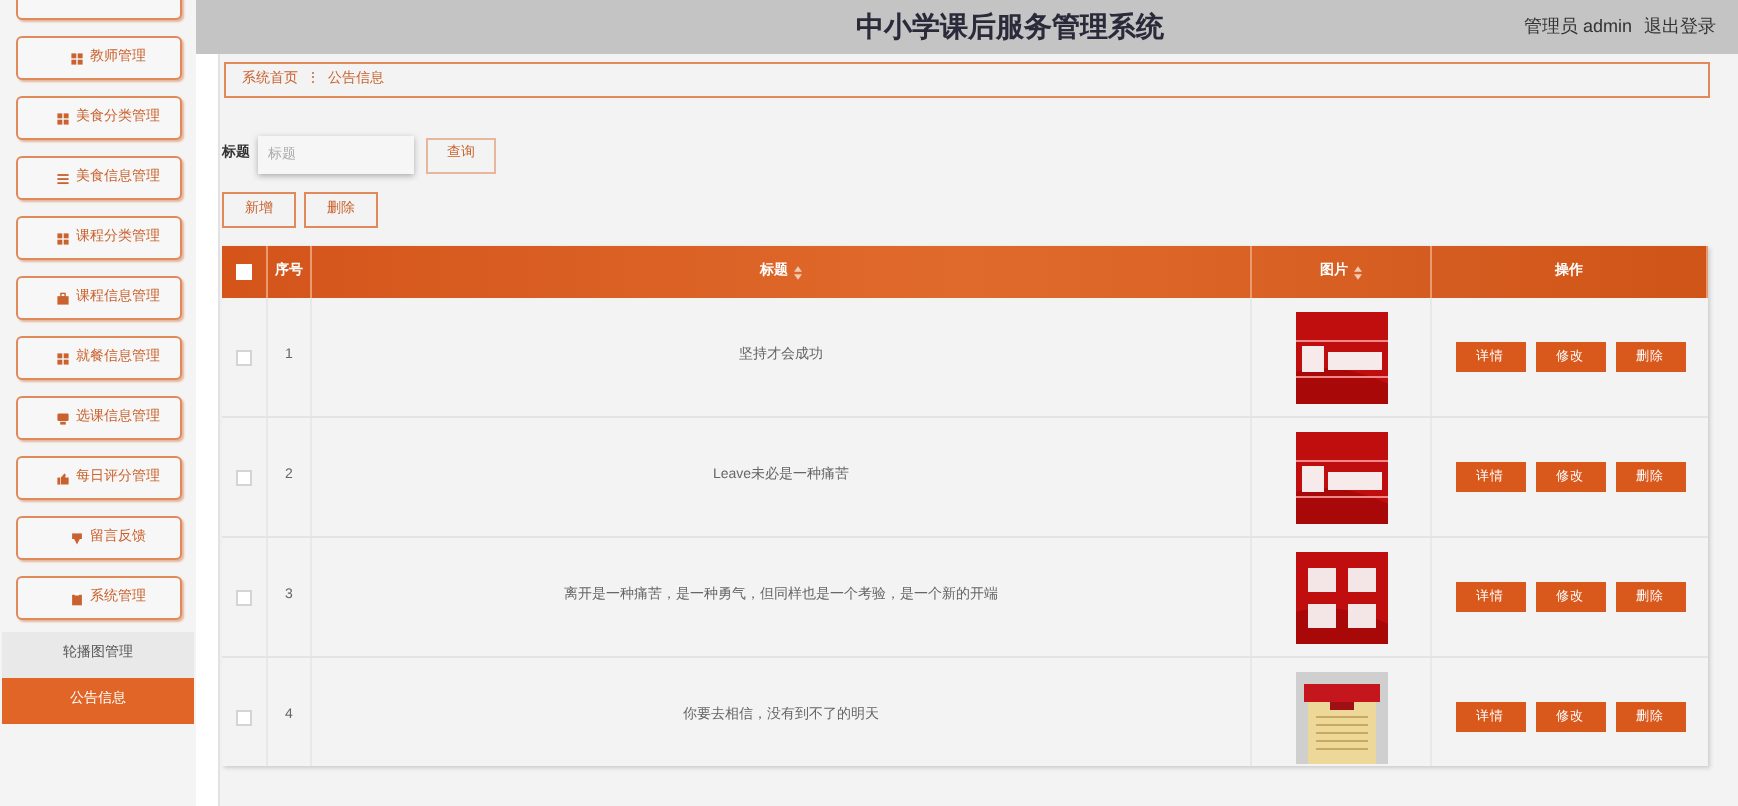 Image resolution: width=1738 pixels, height=806 pixels. What do you see at coordinates (63, 478) in the screenshot?
I see `thumbs-up-icon` at bounding box center [63, 478].